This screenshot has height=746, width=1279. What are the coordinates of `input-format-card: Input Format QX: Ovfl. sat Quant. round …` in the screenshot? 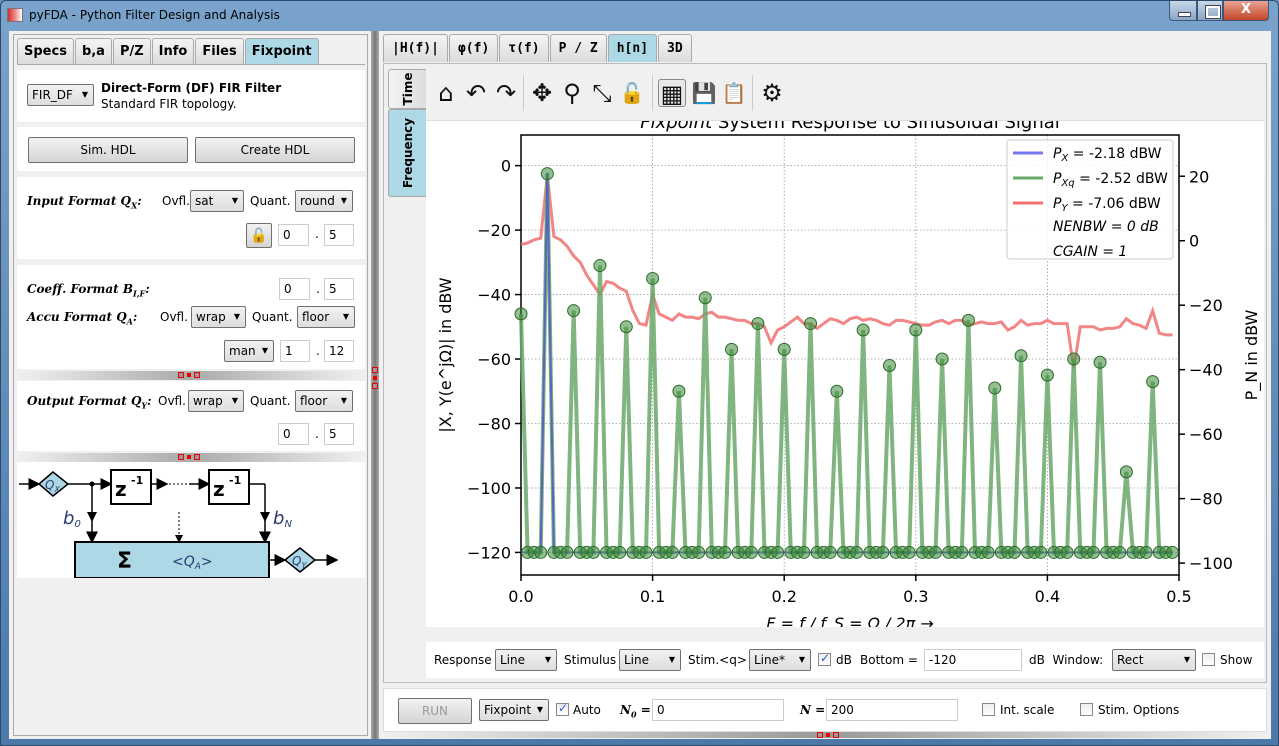 It's located at (191, 218).